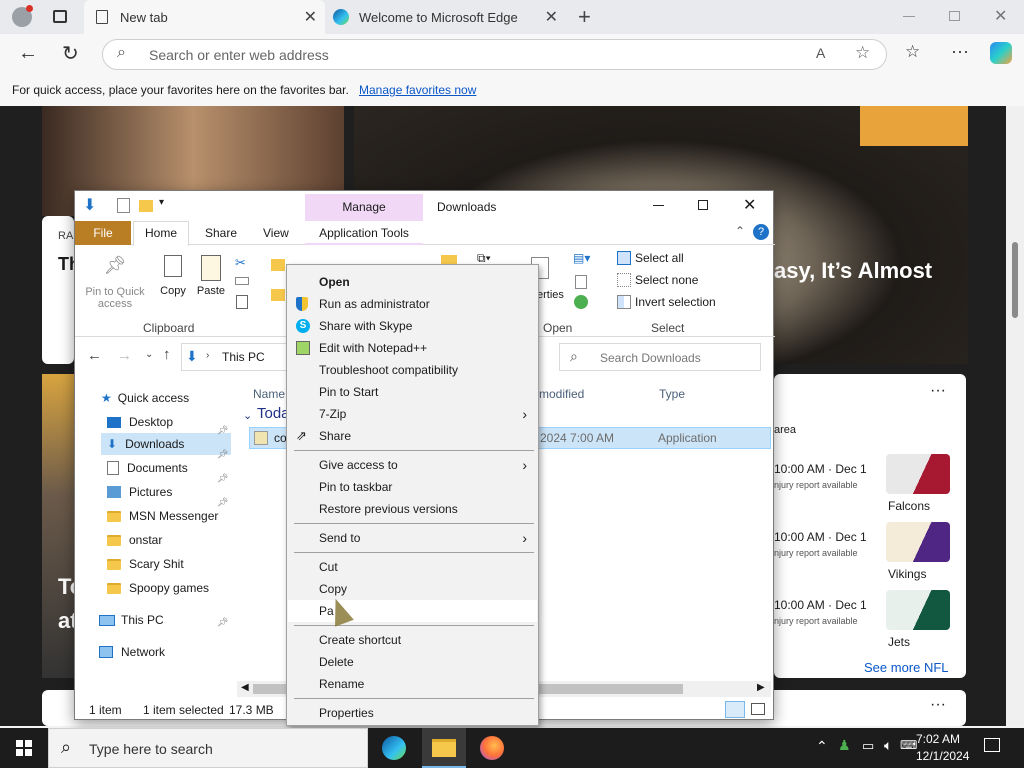 Image resolution: width=1024 pixels, height=768 pixels. I want to click on tab-application-tools: Application Tools, so click(364, 233).